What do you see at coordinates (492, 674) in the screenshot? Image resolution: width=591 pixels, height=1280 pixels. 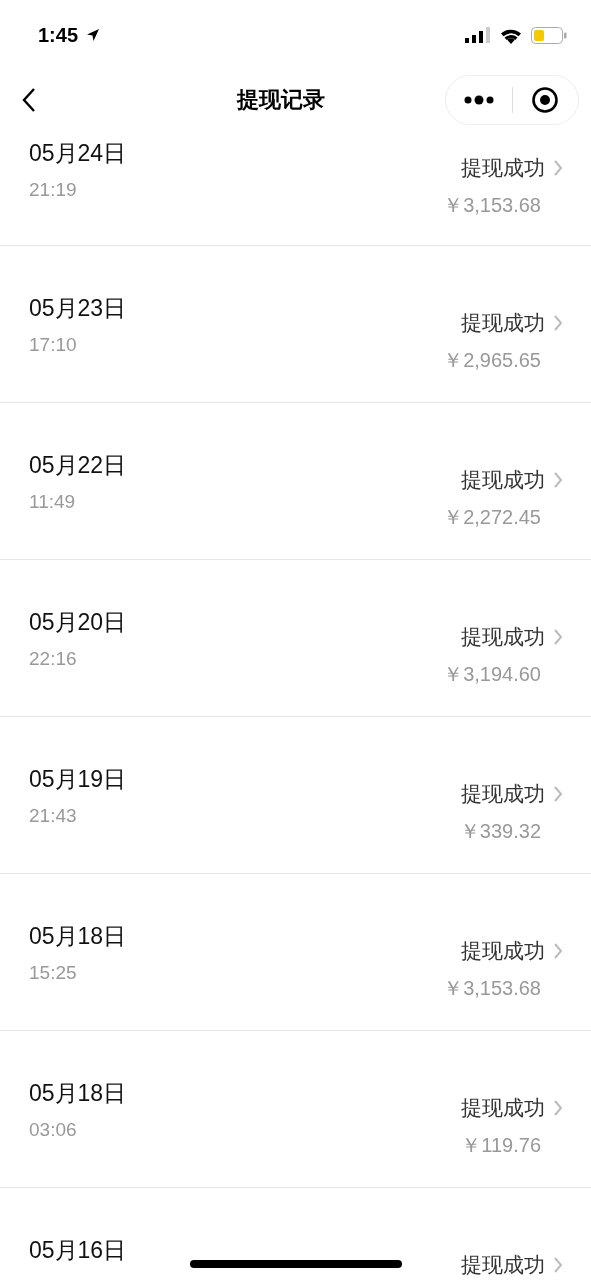 I see `record-amount: ￥3,194.60` at bounding box center [492, 674].